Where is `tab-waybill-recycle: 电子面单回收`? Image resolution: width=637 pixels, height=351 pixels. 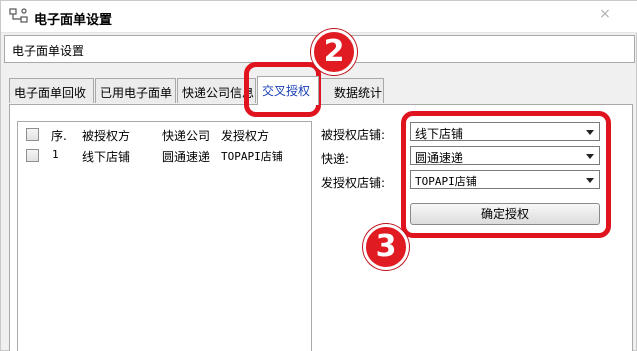
tab-waybill-recycle: 电子面单回收 is located at coordinates (51, 90).